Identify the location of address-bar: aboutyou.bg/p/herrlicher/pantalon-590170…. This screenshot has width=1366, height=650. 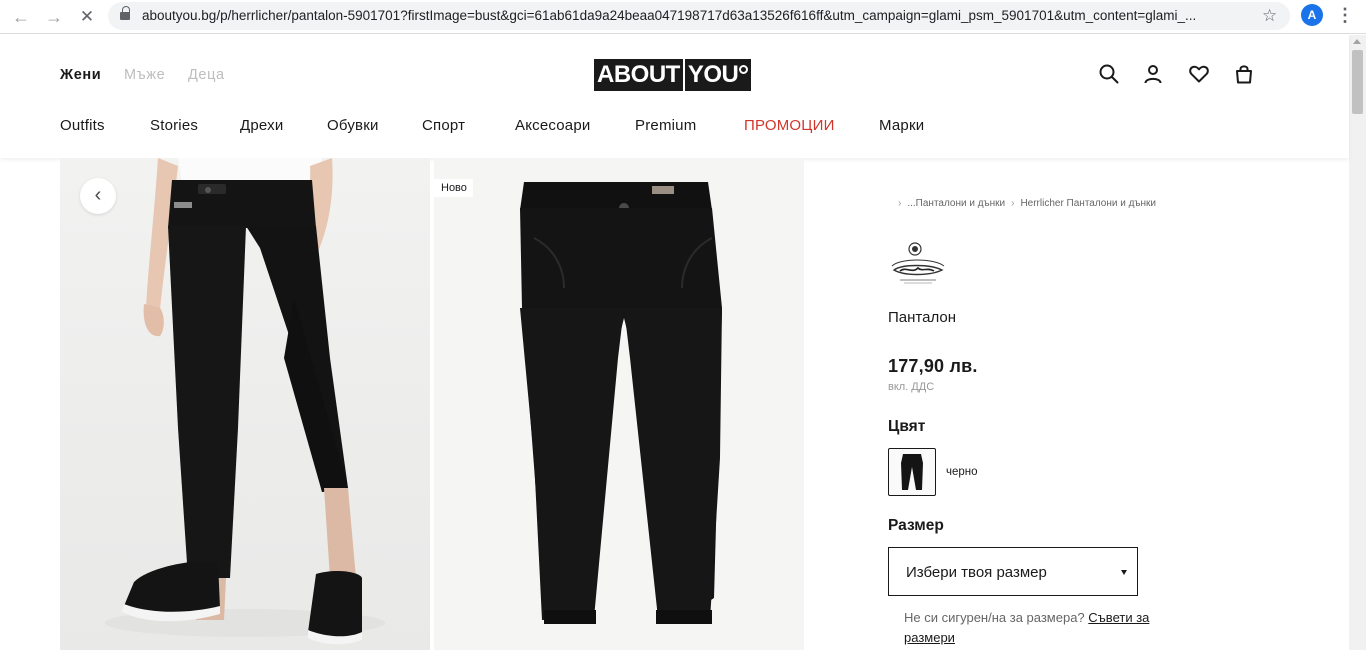
(699, 16).